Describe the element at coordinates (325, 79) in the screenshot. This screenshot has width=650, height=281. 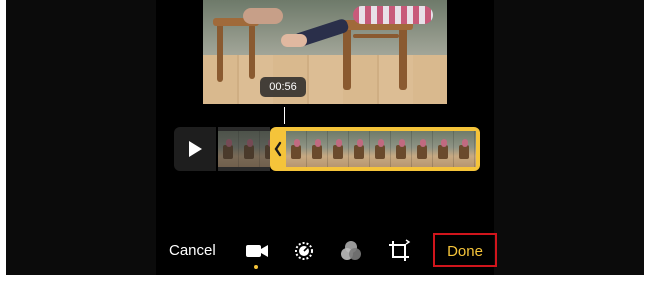
I see `video-floor` at that location.